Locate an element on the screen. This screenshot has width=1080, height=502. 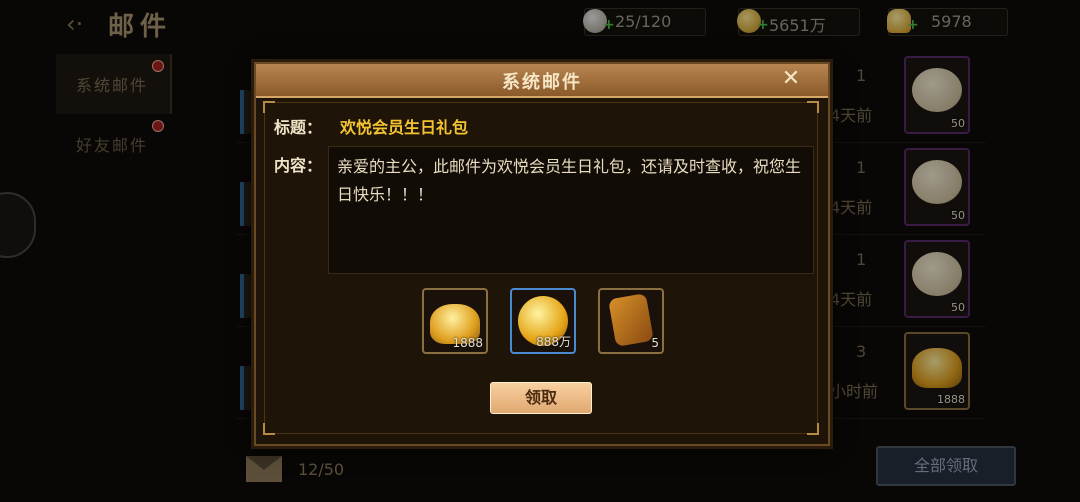
item-qty: 1888 is located at coordinates (467, 343).